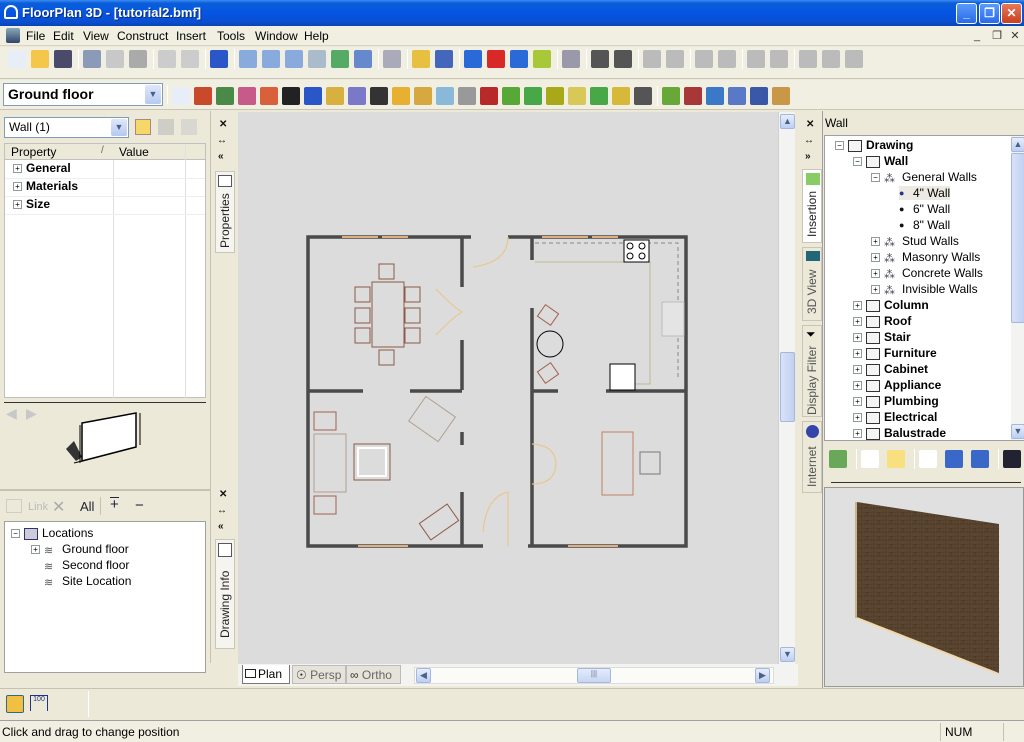 The image size is (1024, 742). Describe the element at coordinates (294, 59) in the screenshot. I see `zoom-window-icon` at that location.